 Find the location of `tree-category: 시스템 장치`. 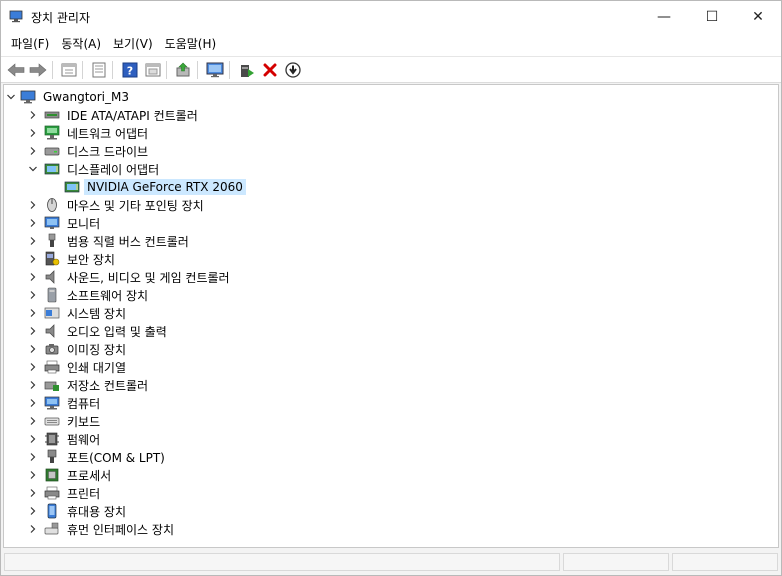

tree-category: 시스템 장치 is located at coordinates (78, 313).